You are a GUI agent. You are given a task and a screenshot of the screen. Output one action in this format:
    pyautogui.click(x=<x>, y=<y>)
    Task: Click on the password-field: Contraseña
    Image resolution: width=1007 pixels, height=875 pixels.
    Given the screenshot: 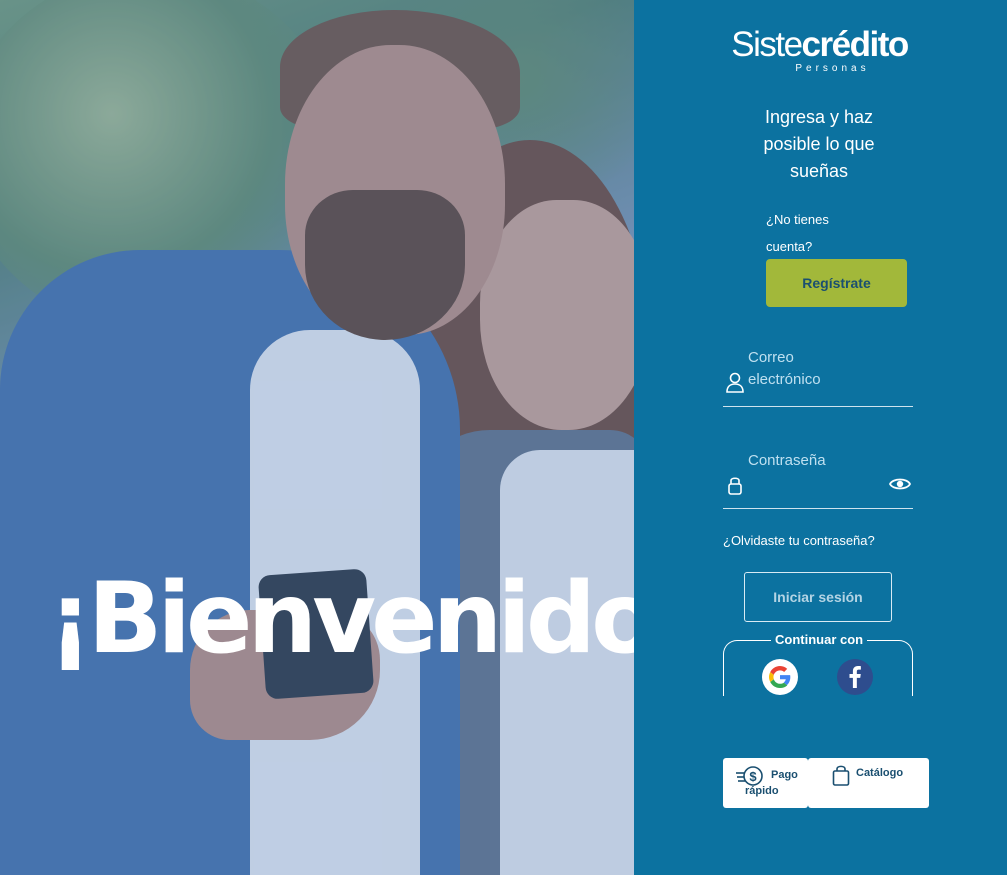 What is the action you would take?
    pyautogui.click(x=818, y=478)
    